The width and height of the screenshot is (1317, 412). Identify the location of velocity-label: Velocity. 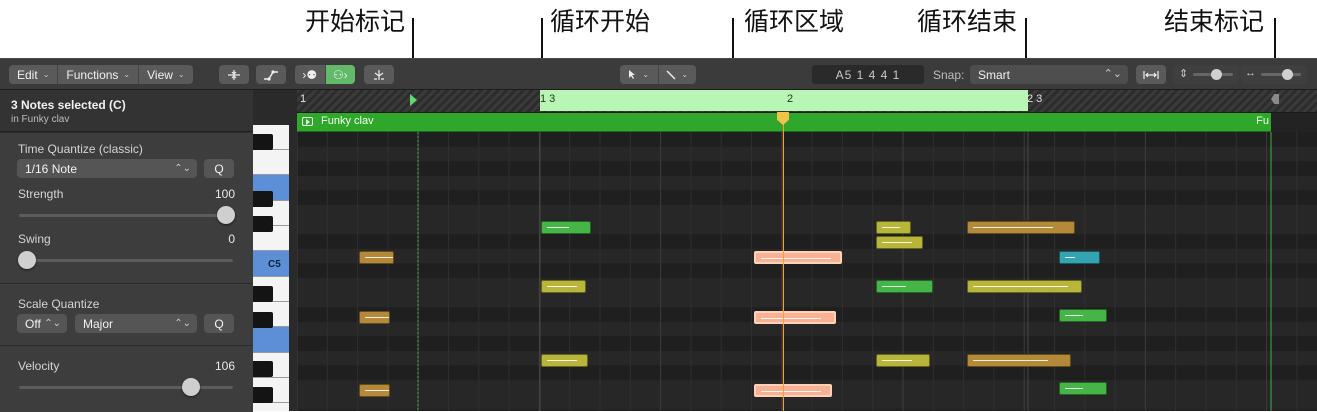
(39, 366).